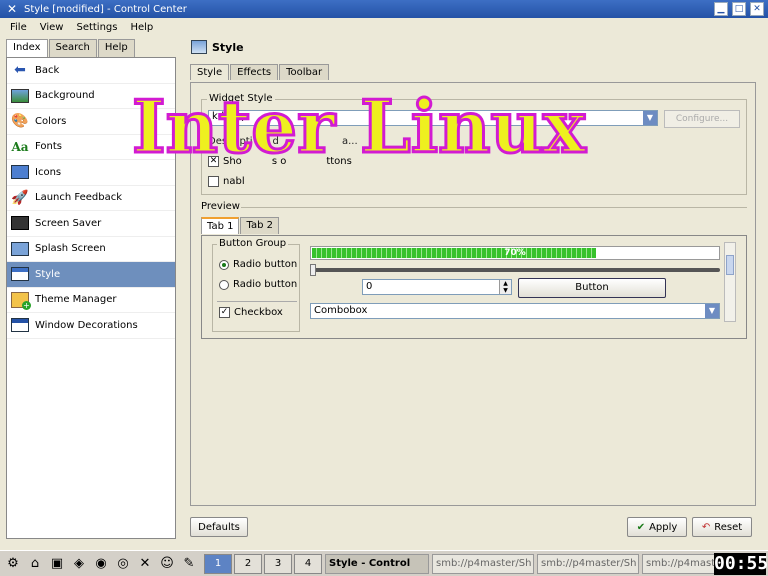 This screenshot has height=576, width=768. I want to click on apply-button: ✔ Apply, so click(657, 527).